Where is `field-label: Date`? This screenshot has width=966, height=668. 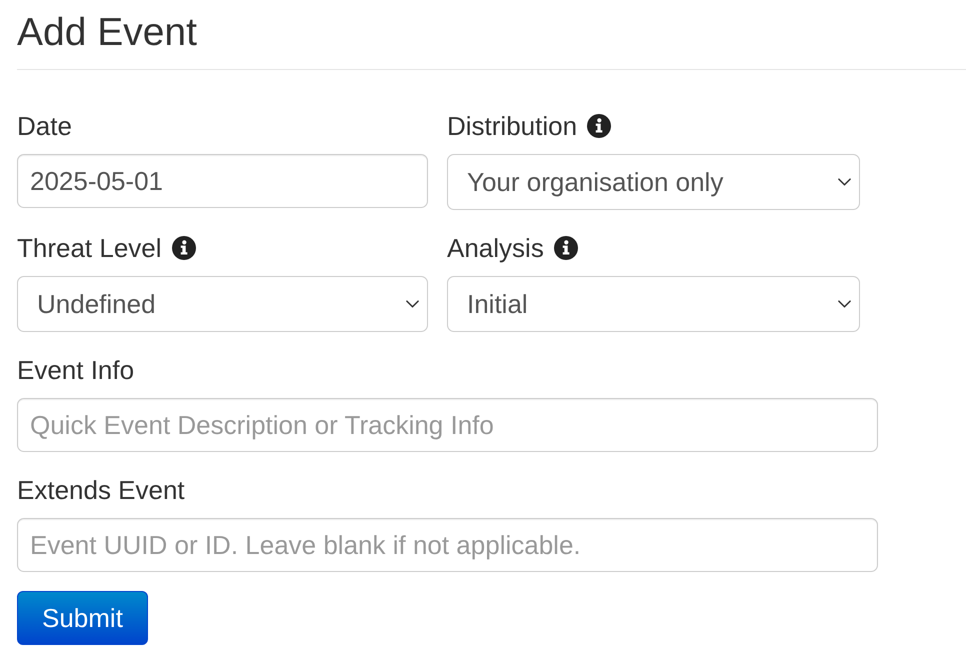 field-label: Date is located at coordinates (44, 126).